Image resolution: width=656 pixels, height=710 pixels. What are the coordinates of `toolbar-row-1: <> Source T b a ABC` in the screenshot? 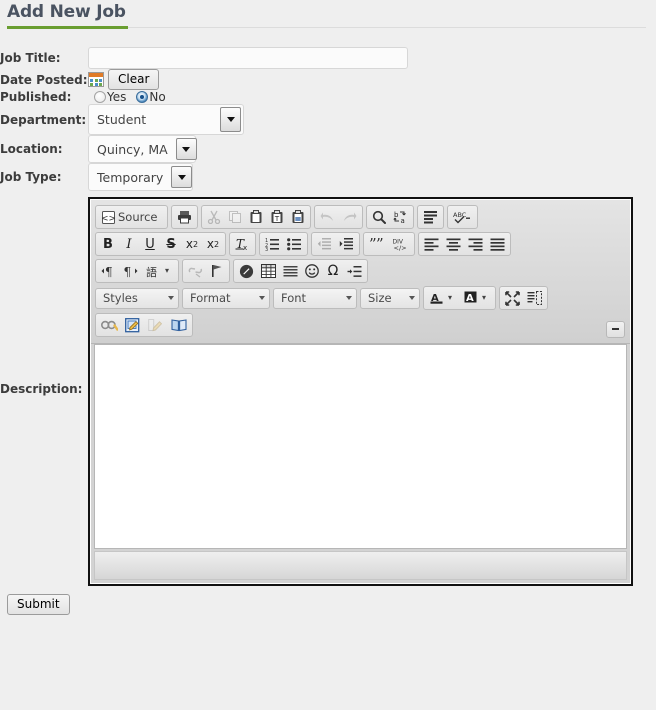 It's located at (360, 217).